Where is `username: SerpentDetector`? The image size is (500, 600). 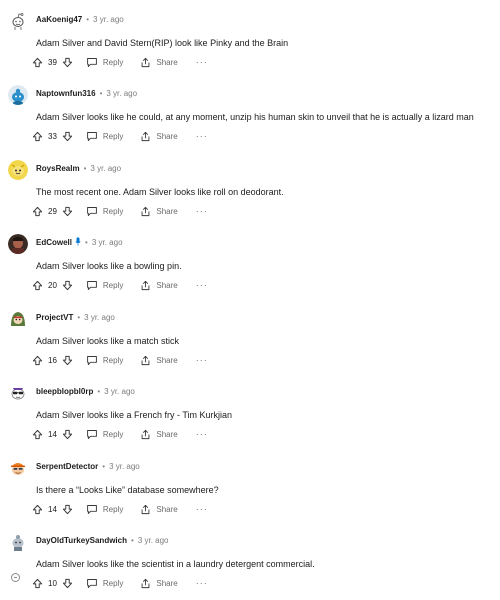
username: SerpentDetector is located at coordinates (67, 466).